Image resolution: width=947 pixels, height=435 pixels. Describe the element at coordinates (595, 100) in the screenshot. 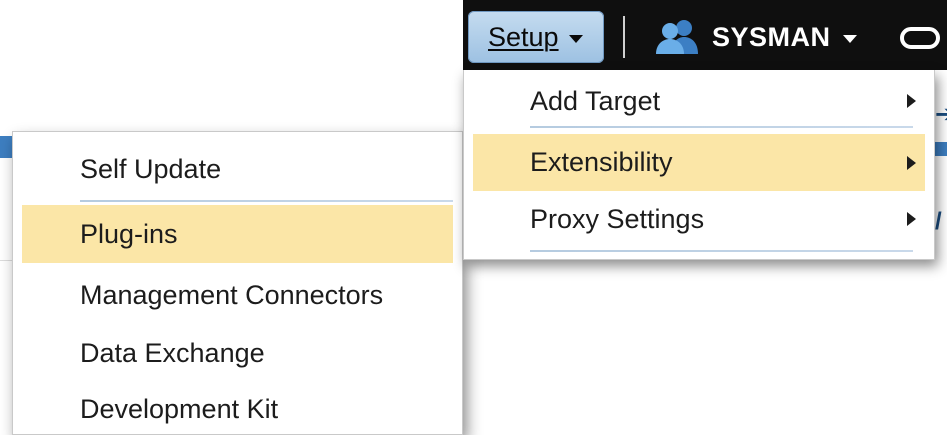

I see `menu-item-label: Add Target` at that location.